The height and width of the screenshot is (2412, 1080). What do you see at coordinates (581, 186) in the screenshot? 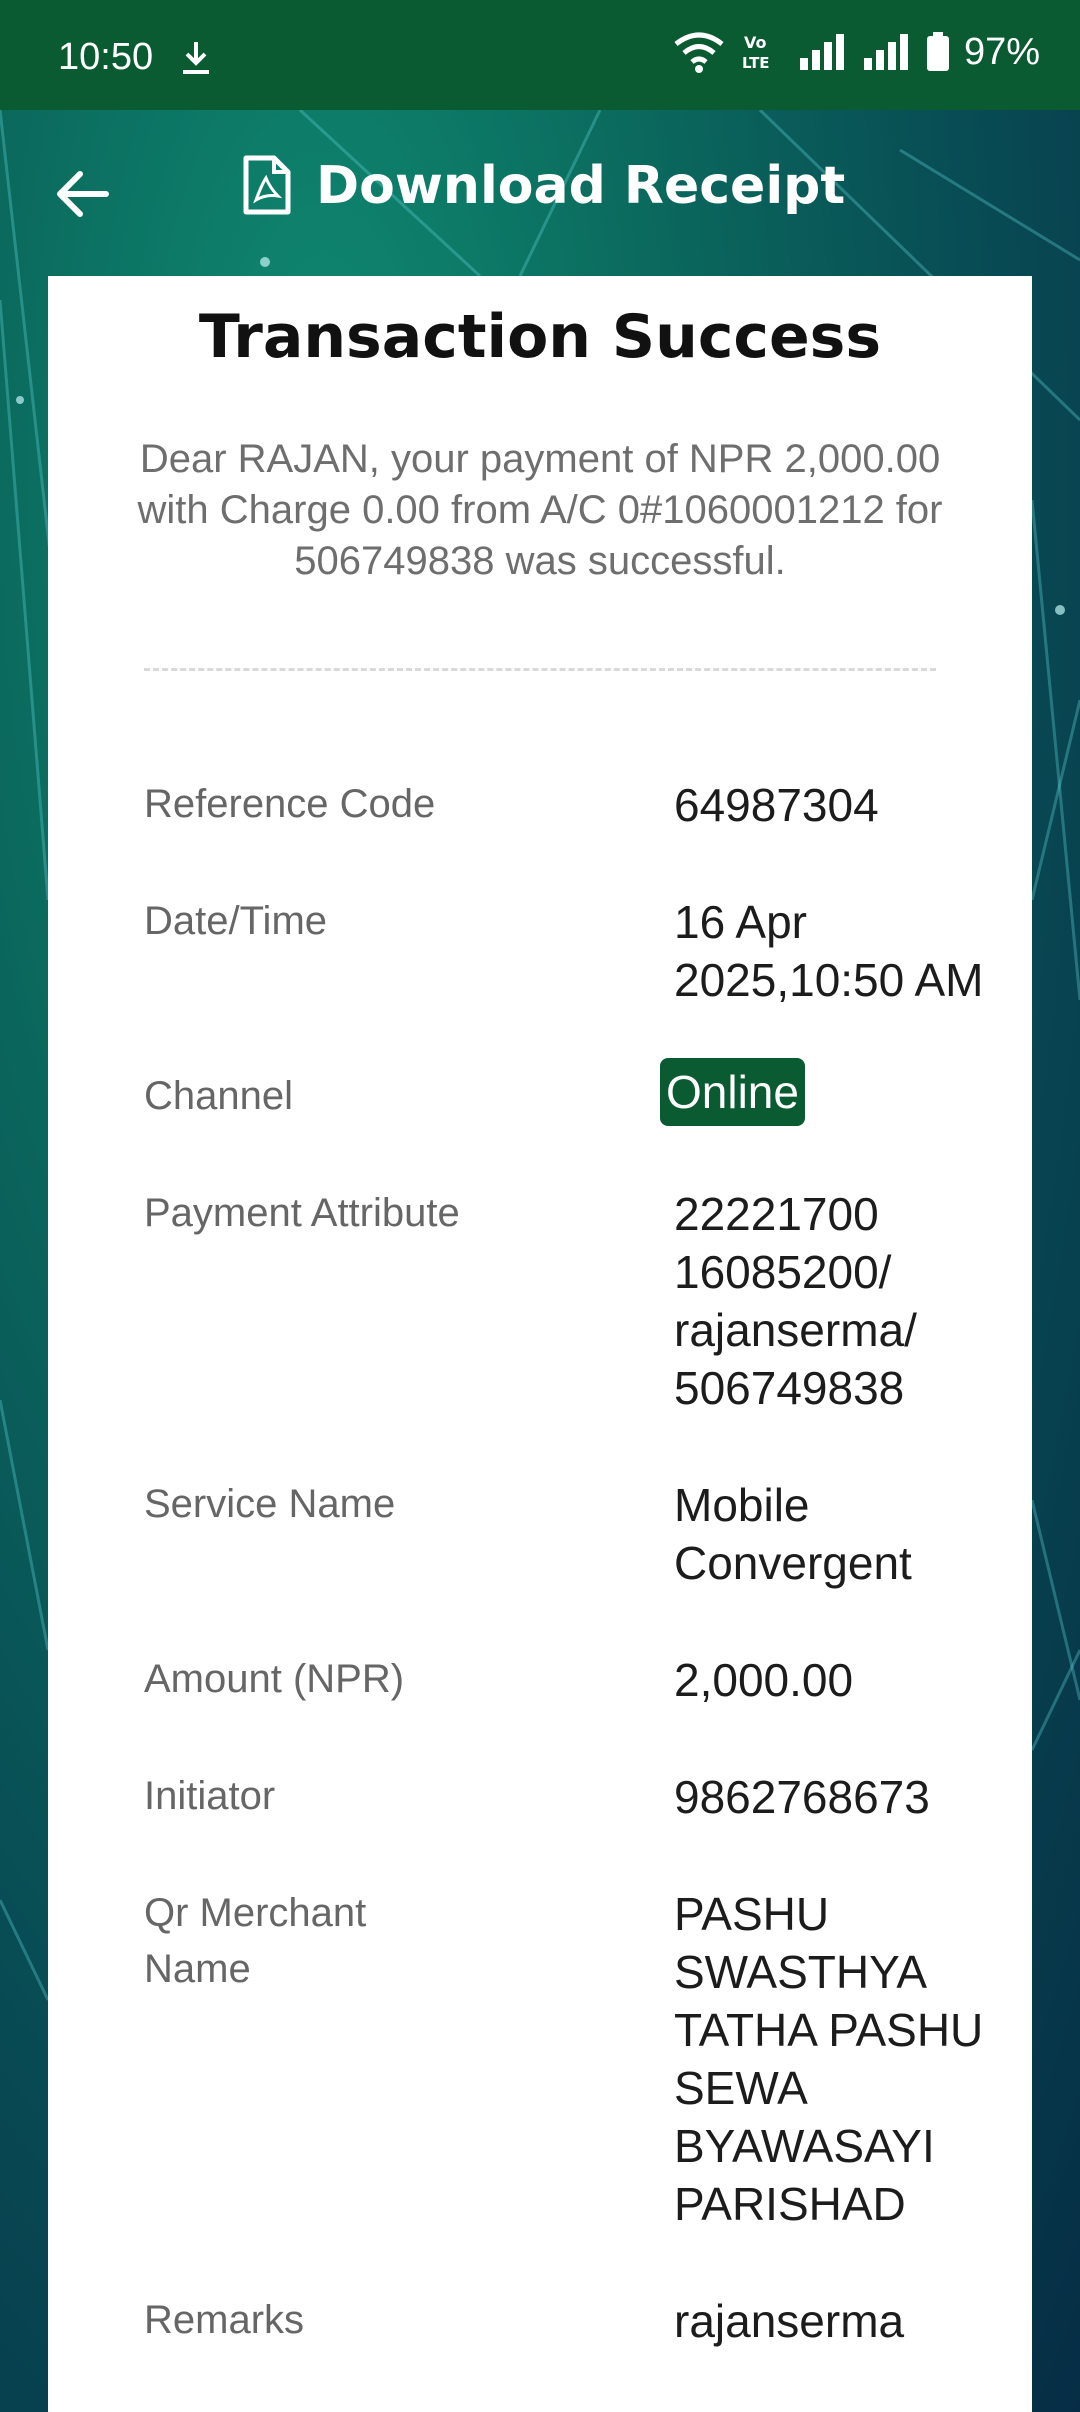
I see `page-title: Download Receipt` at bounding box center [581, 186].